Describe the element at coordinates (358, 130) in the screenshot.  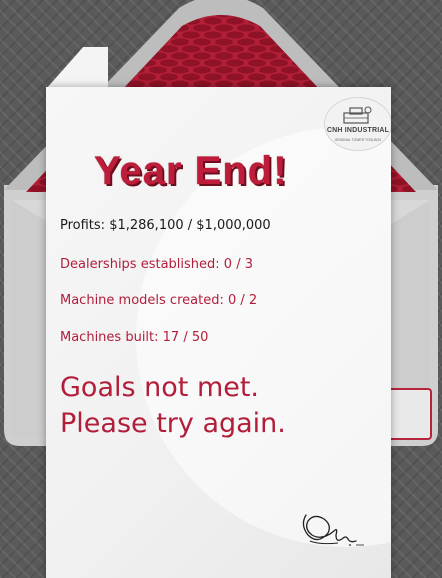
I see `logo-name: CNH INDUSTRIAL` at that location.